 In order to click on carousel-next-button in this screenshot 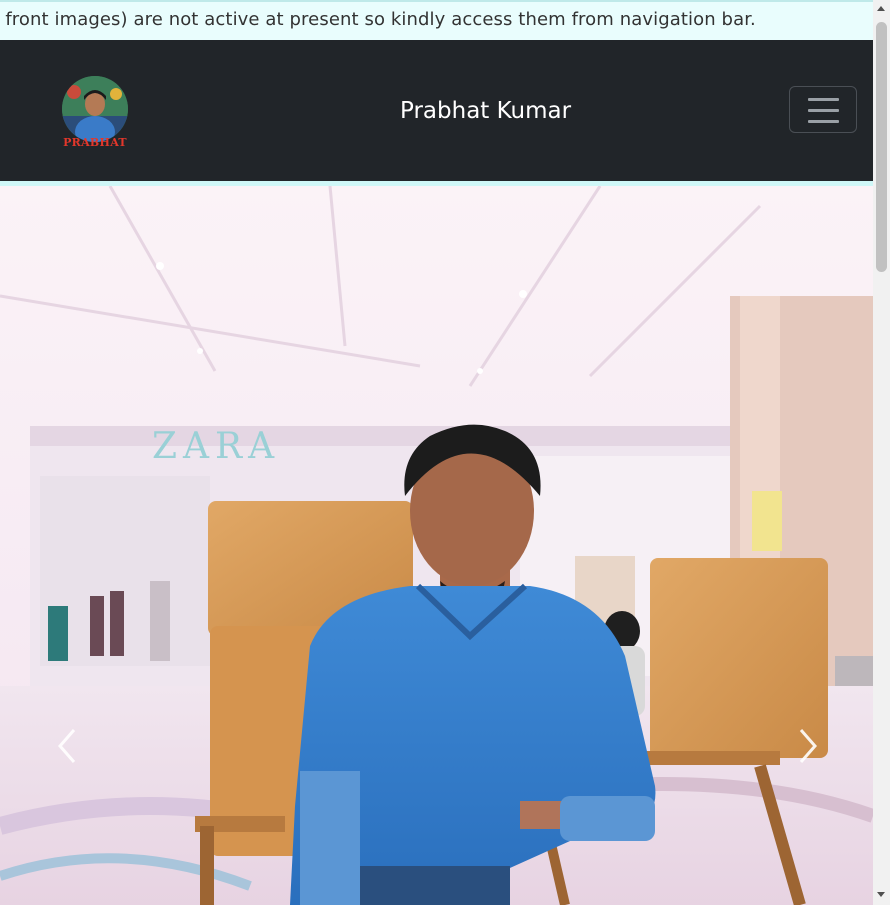, I will do `click(808, 746)`.